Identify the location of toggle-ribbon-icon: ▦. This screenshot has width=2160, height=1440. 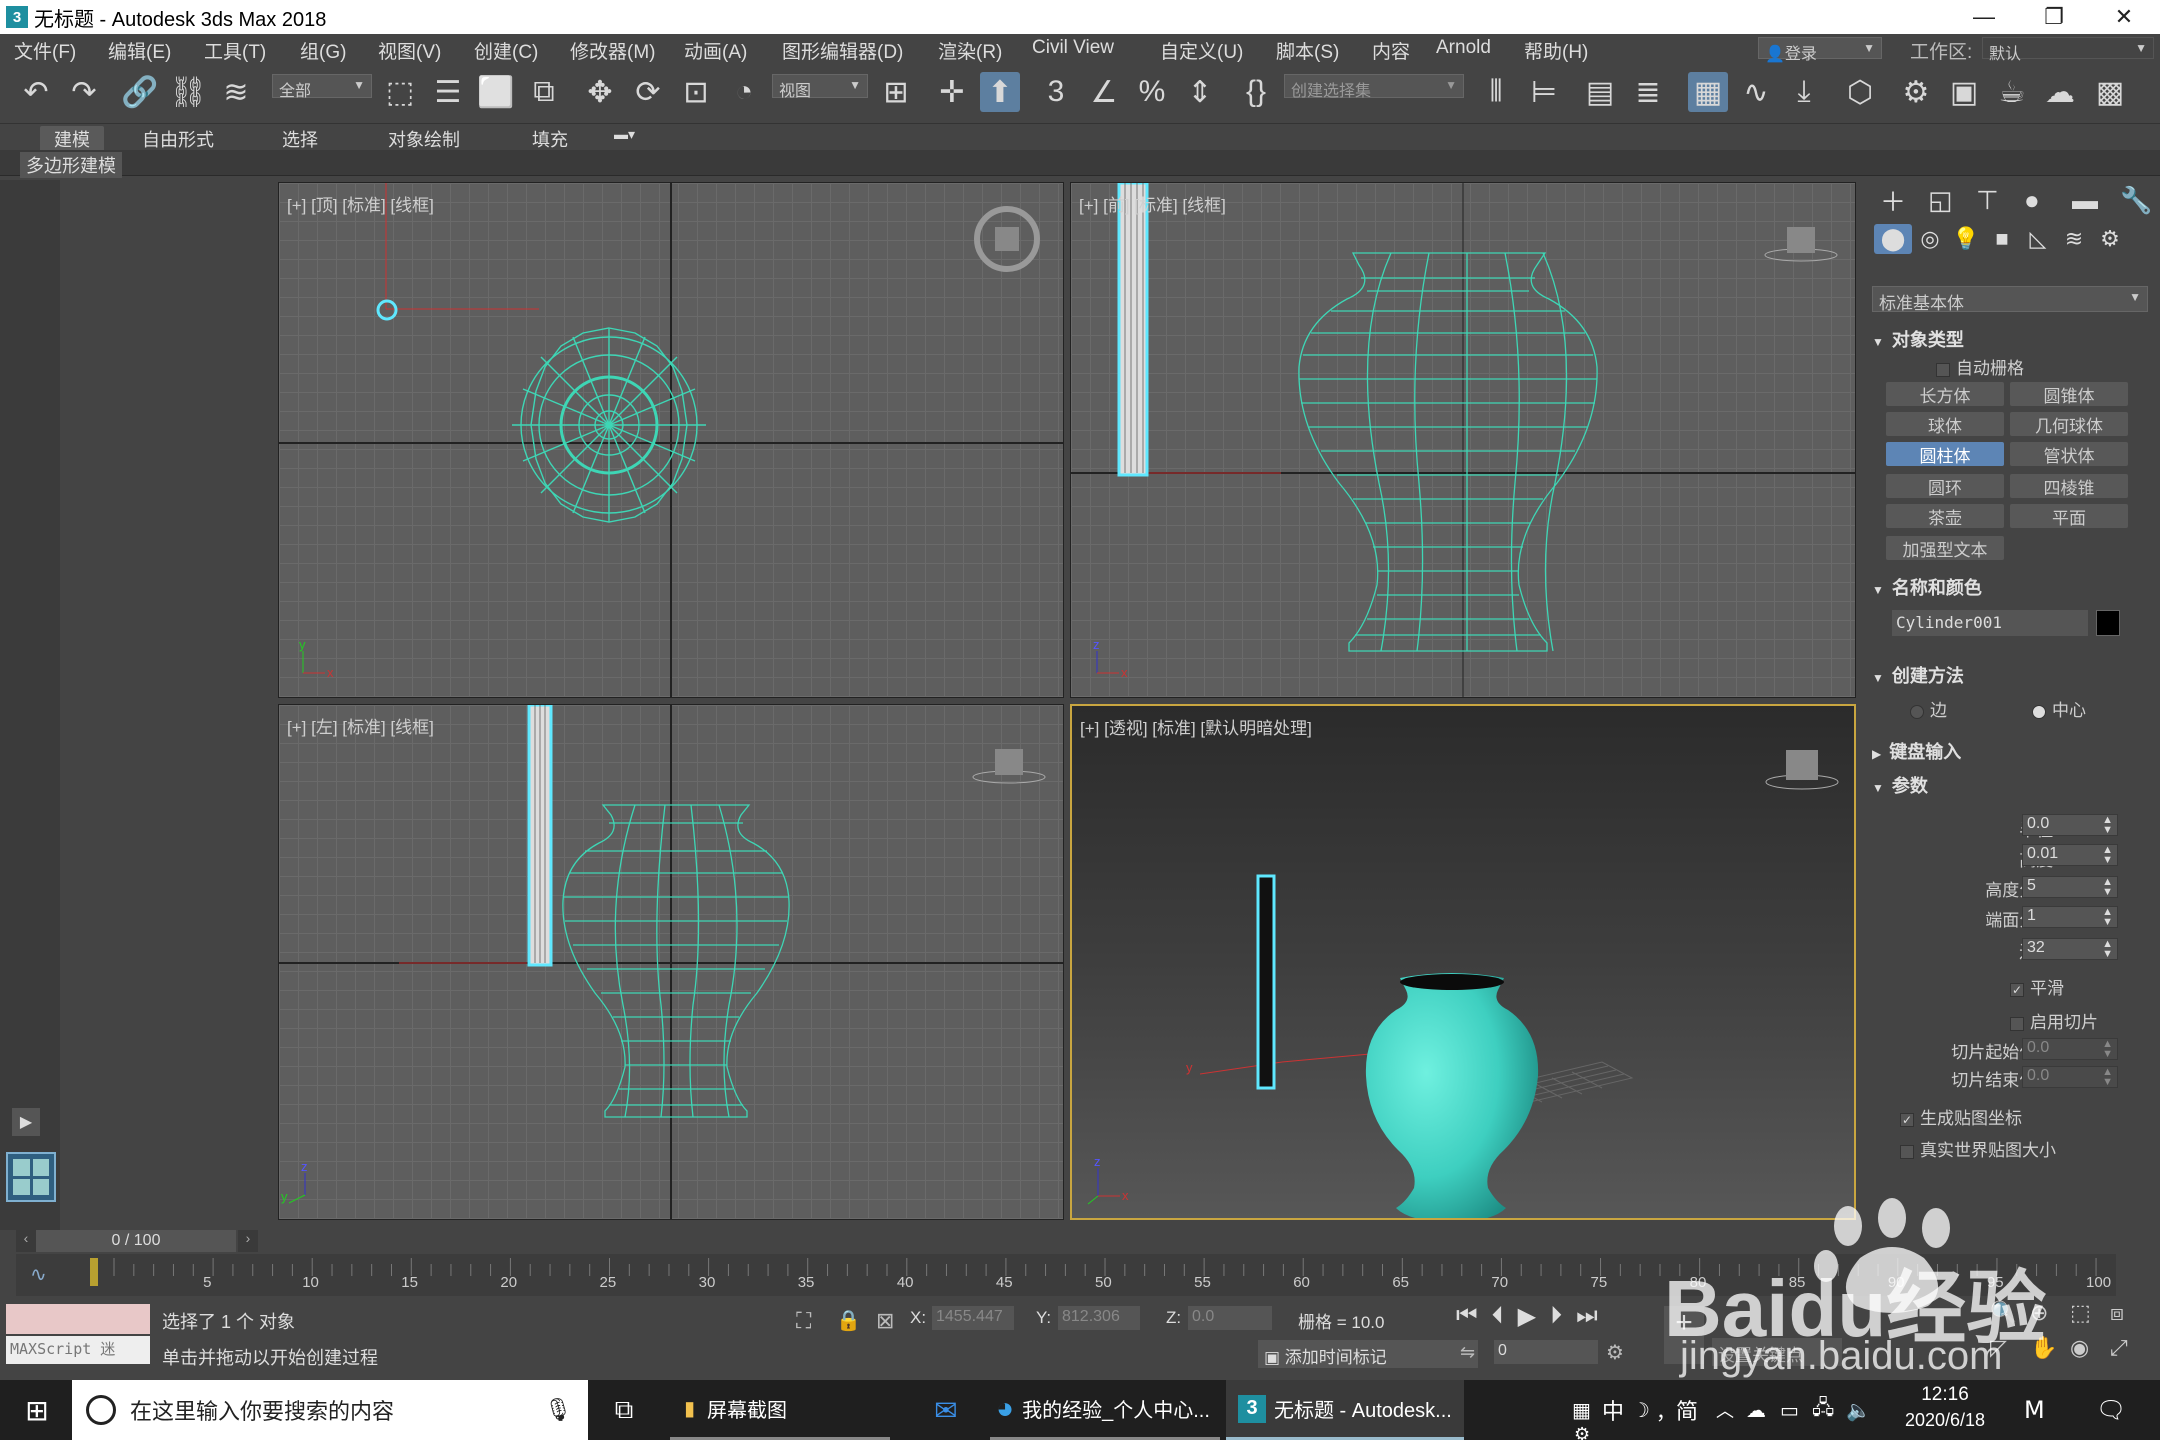
(1708, 92).